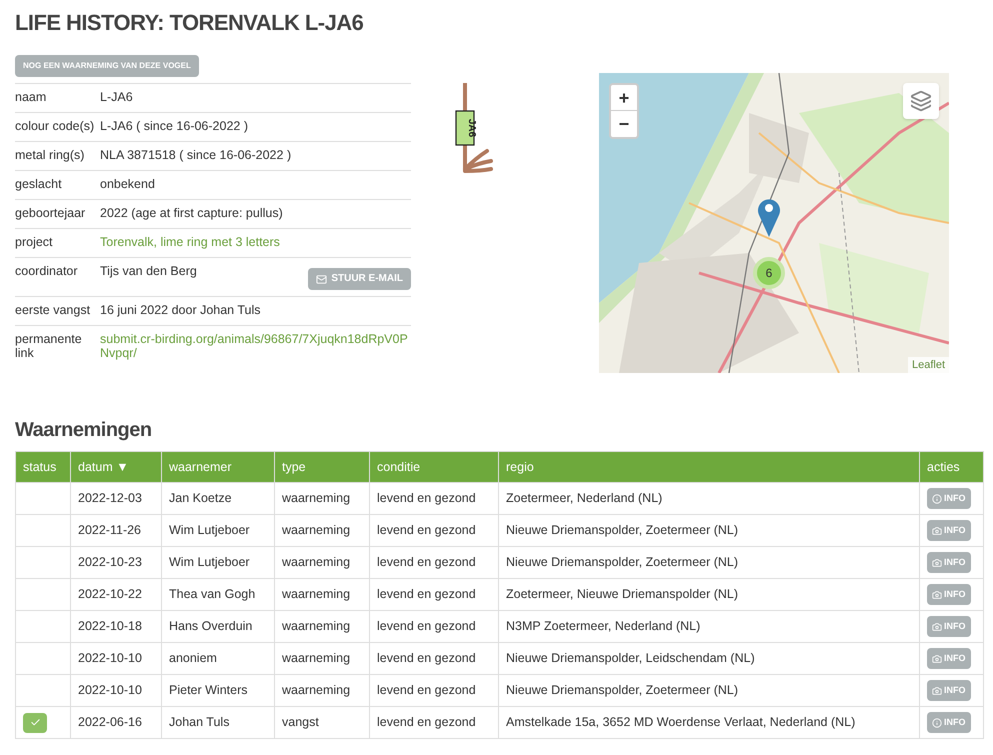 This screenshot has height=755, width=993. Describe the element at coordinates (218, 594) in the screenshot. I see `table-cell: Thea van Gogh` at that location.